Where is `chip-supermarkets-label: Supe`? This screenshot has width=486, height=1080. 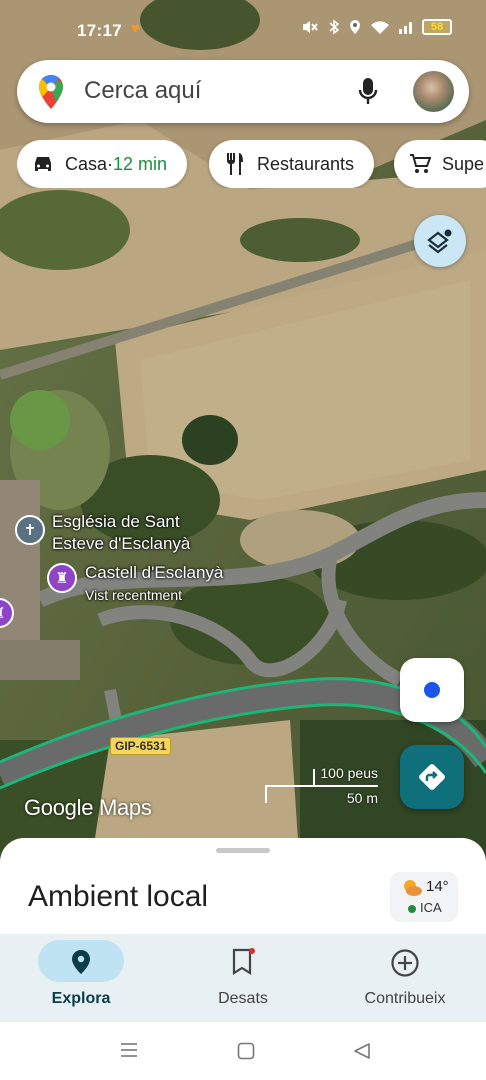 chip-supermarkets-label: Supe is located at coordinates (463, 163).